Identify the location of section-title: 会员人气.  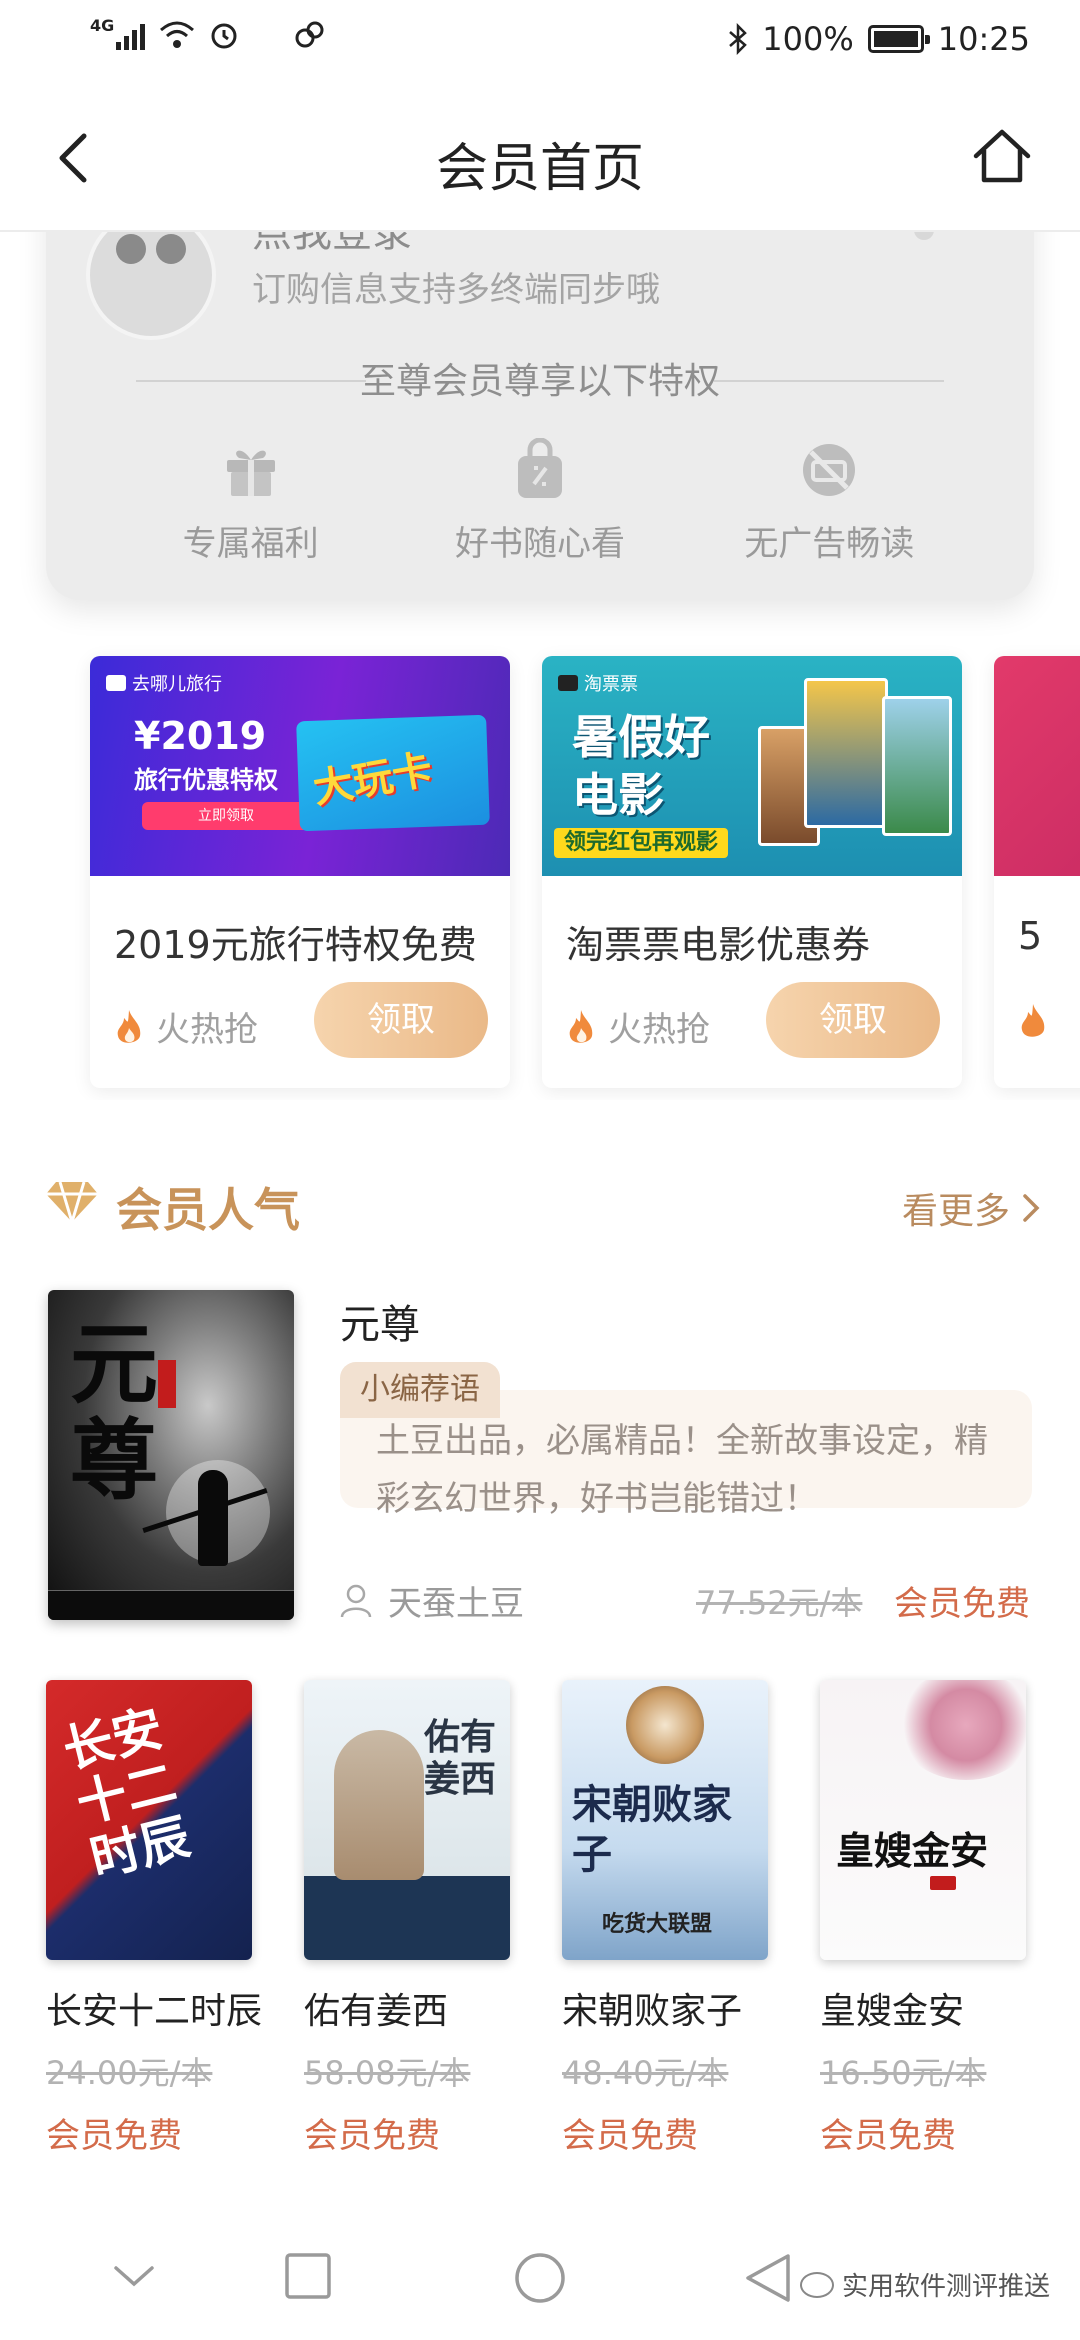
(208, 1210).